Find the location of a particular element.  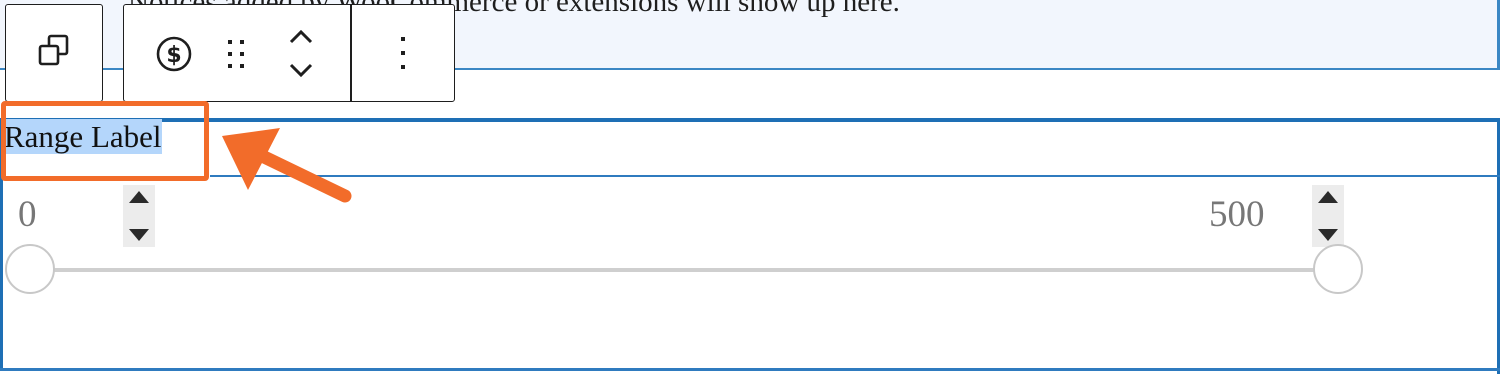

price-range-track is located at coordinates (685, 270).